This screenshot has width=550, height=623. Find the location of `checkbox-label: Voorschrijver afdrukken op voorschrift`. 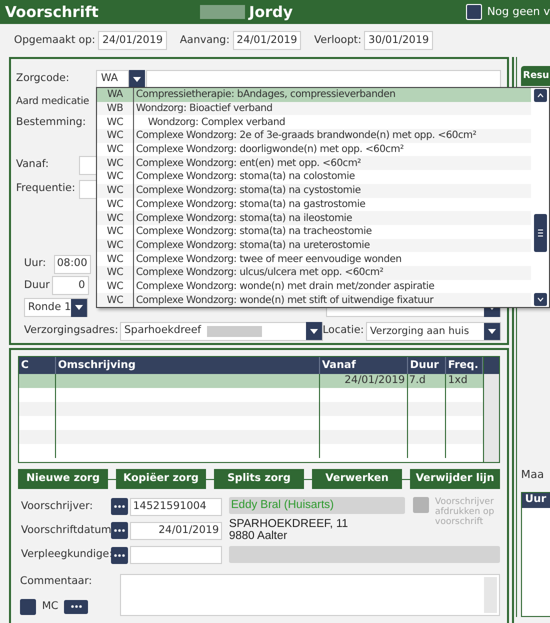

checkbox-label: Voorschrijver afdrukken op voorschrift is located at coordinates (465, 513).